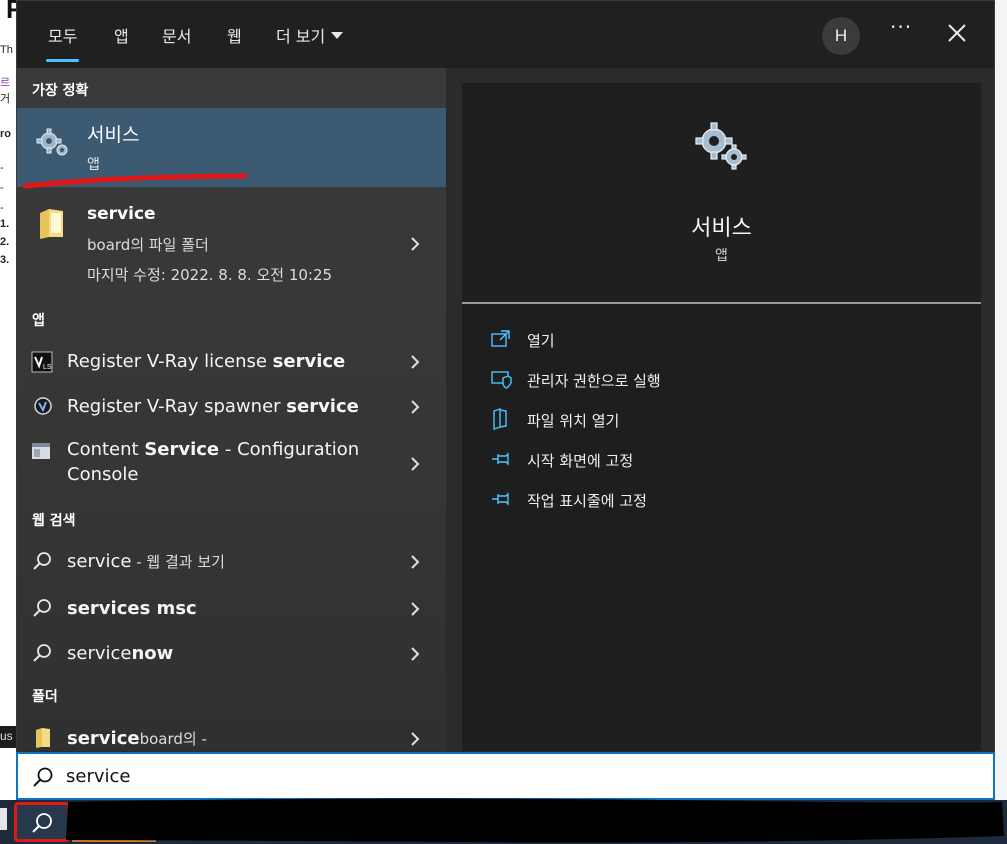  I want to click on search-box, so click(505, 776).